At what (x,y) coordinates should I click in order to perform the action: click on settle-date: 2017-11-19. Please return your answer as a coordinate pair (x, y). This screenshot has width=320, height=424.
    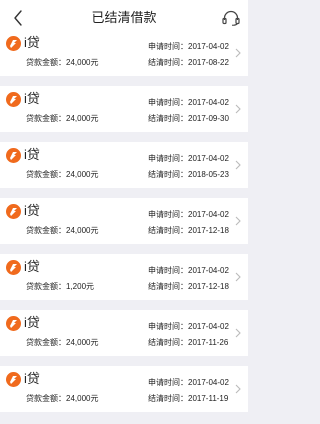
    Looking at the image, I should click on (208, 398).